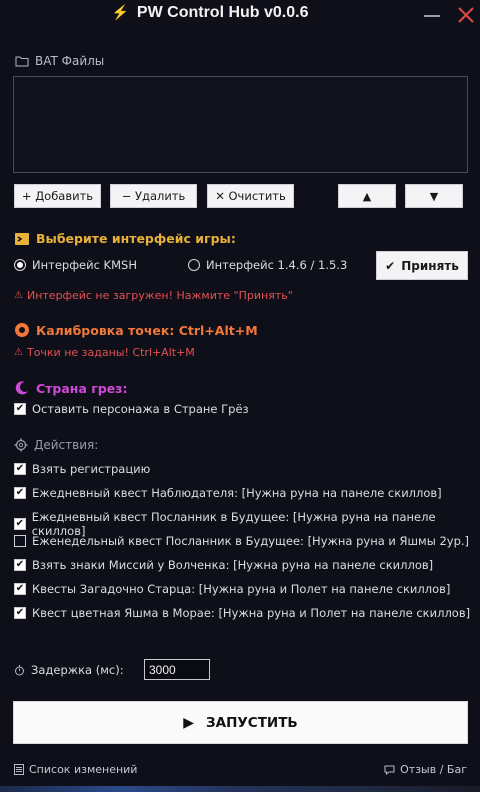 The image size is (480, 792). I want to click on calibration-warning-text: Точки не заданы! Ctrl+Alt+M, so click(110, 352).